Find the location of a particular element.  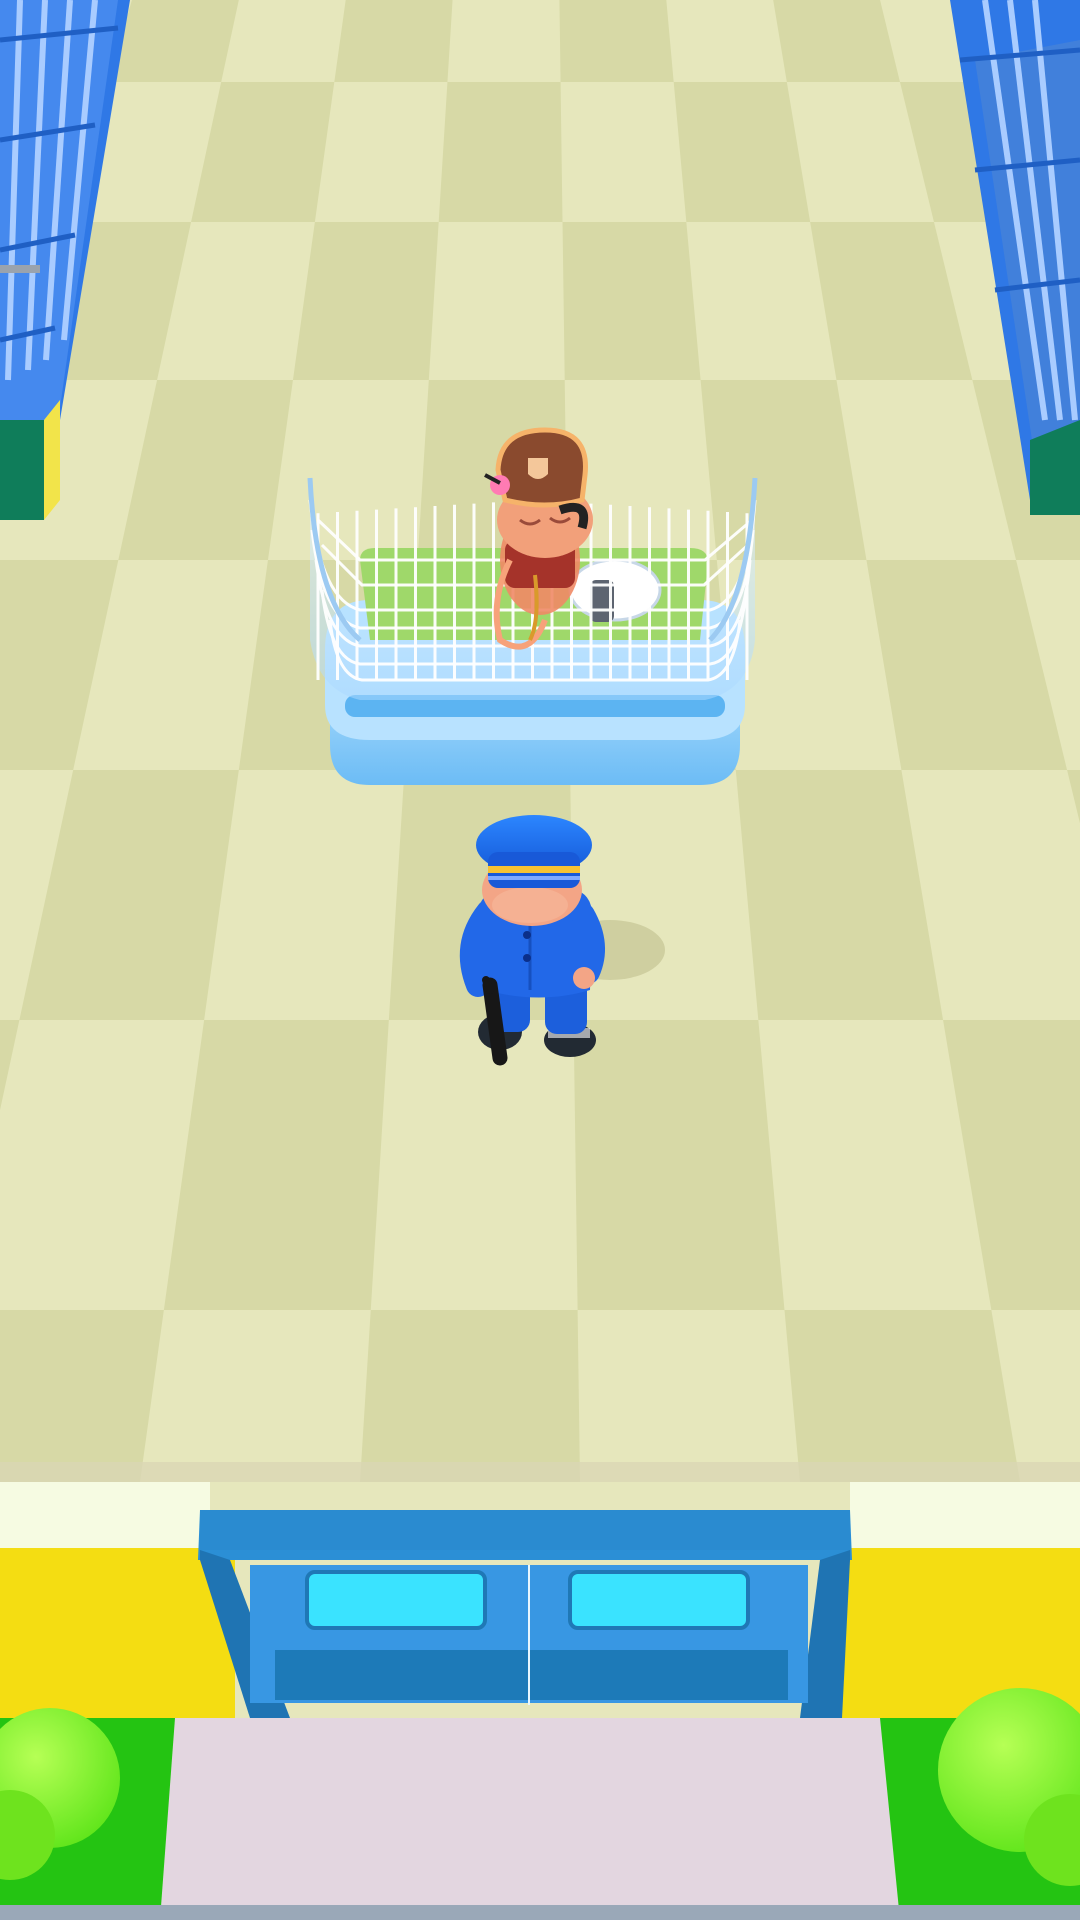

police-officer-player is located at coordinates (535, 940).